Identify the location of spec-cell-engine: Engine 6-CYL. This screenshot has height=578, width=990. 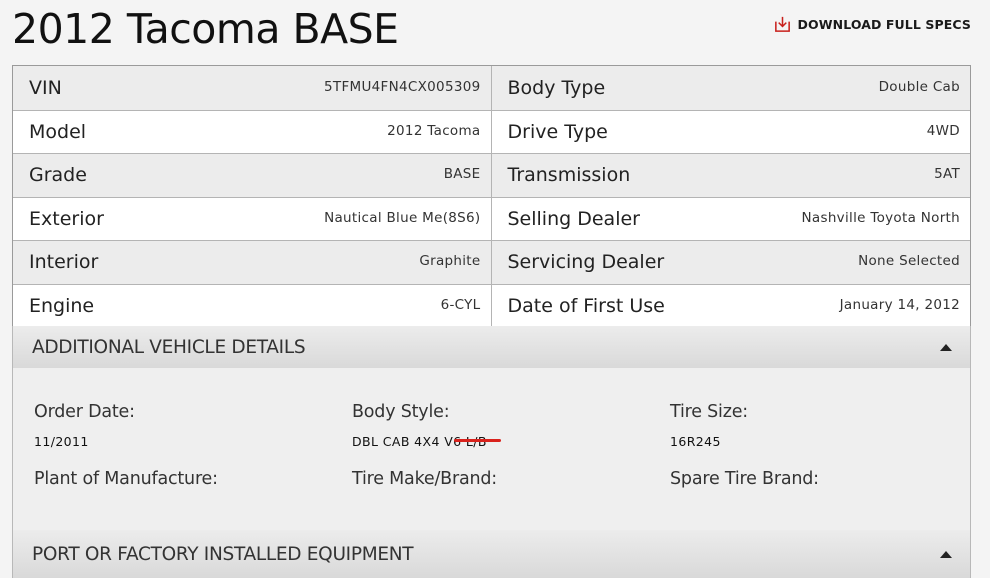
(252, 305).